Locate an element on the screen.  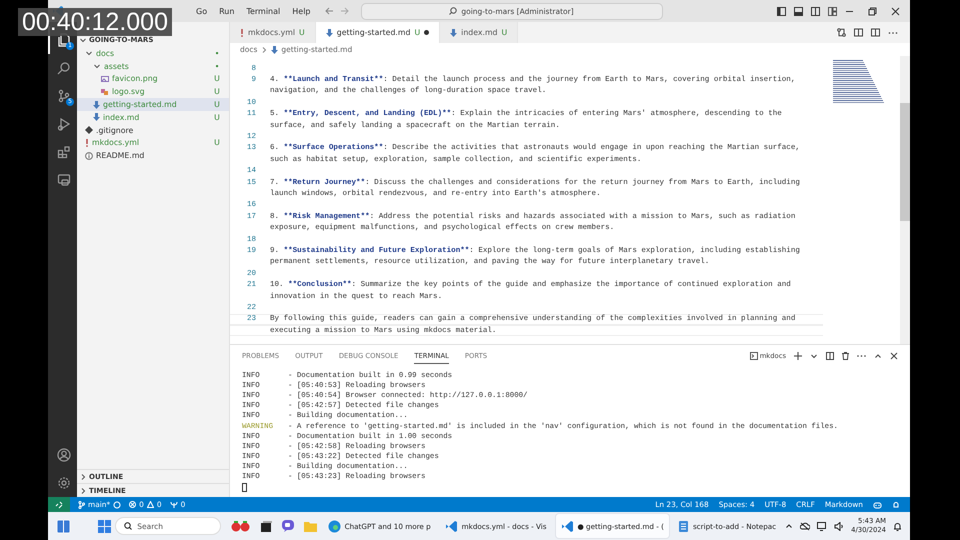
antenna-icon is located at coordinates (174, 504).